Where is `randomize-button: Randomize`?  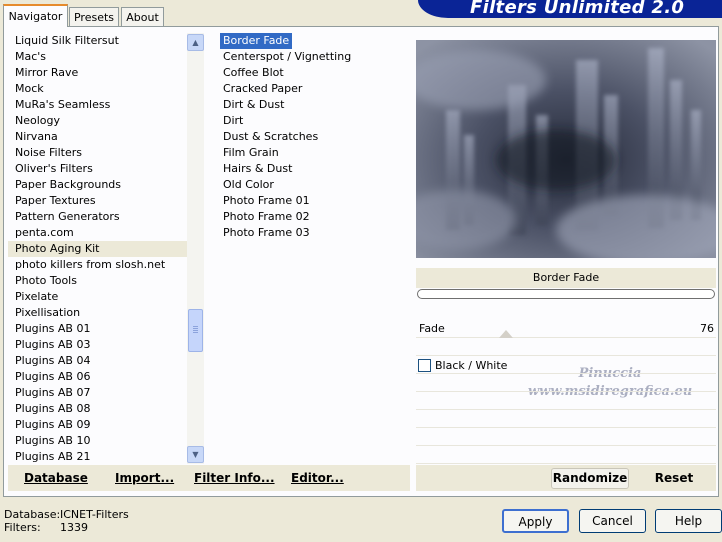
randomize-button: Randomize is located at coordinates (590, 478).